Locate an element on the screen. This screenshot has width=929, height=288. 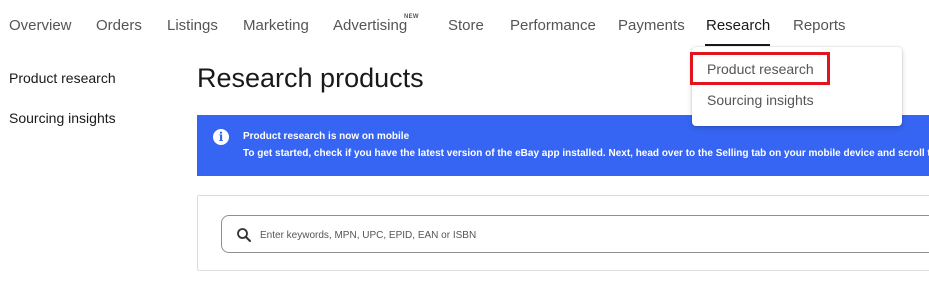
nav-orders: Orders is located at coordinates (119, 25).